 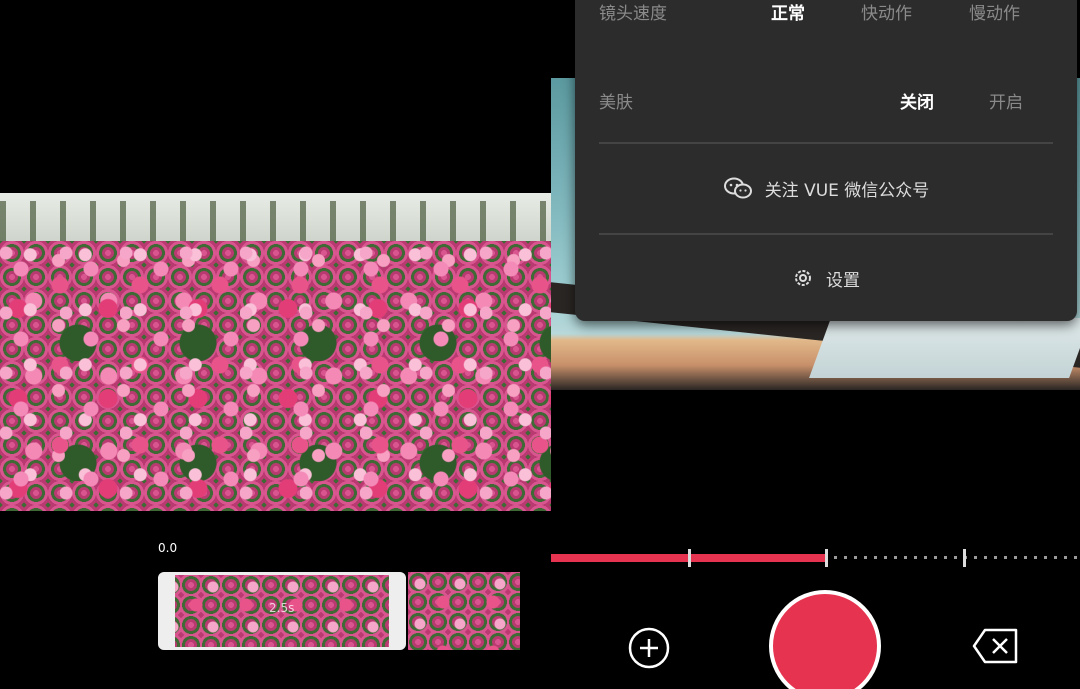 I want to click on selected-clip: 2.5s, so click(x=282, y=611).